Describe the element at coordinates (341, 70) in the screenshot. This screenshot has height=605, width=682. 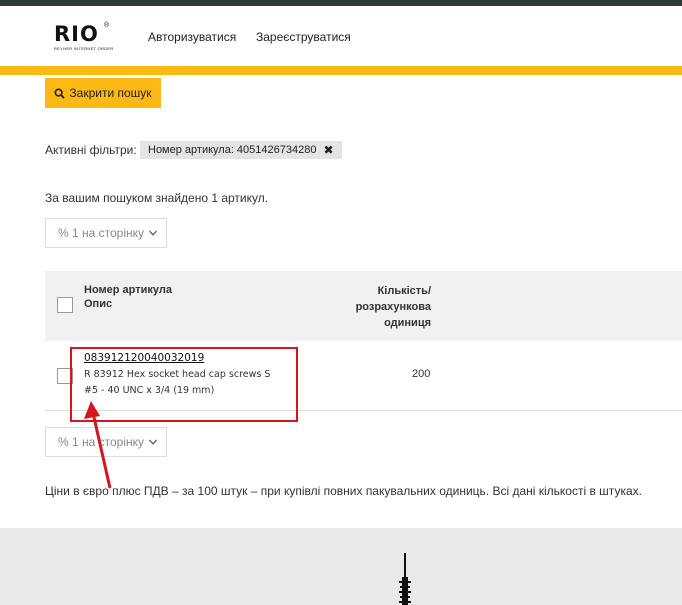
I see `header-accent-band` at that location.